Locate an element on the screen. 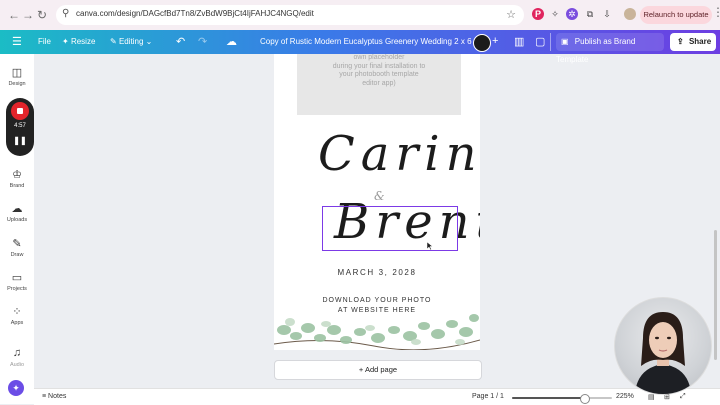  bookmark-star-icon: ☆ is located at coordinates (511, 14).